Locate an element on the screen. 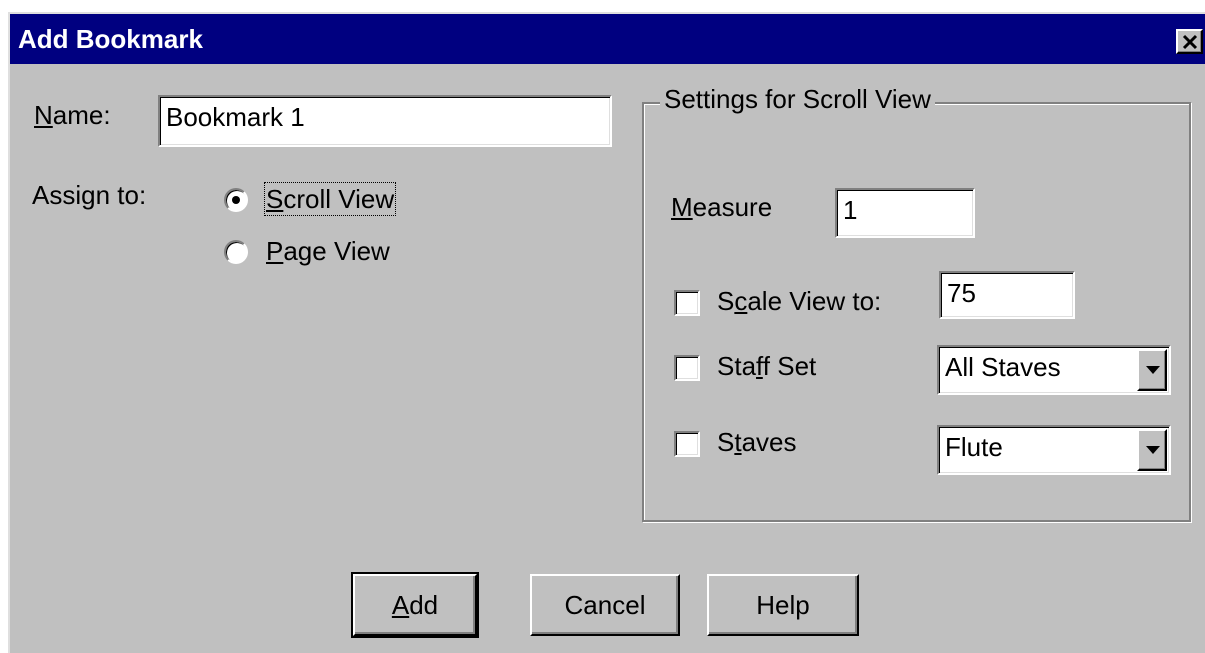  scroll-view-label: Scroll View is located at coordinates (330, 199).